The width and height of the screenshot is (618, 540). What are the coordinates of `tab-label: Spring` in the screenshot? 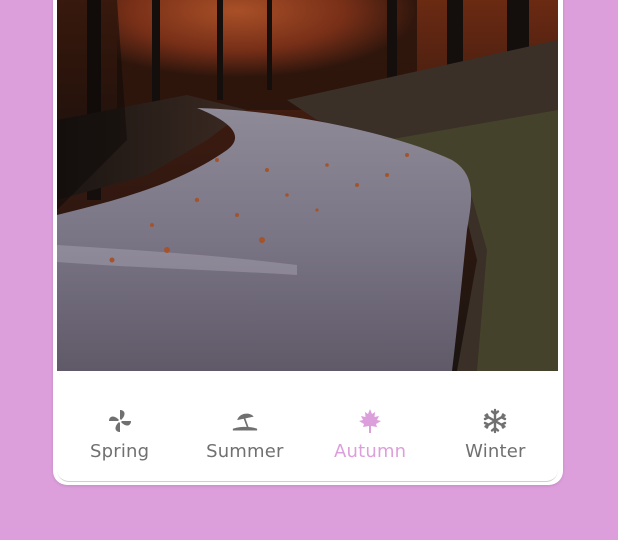 It's located at (119, 451).